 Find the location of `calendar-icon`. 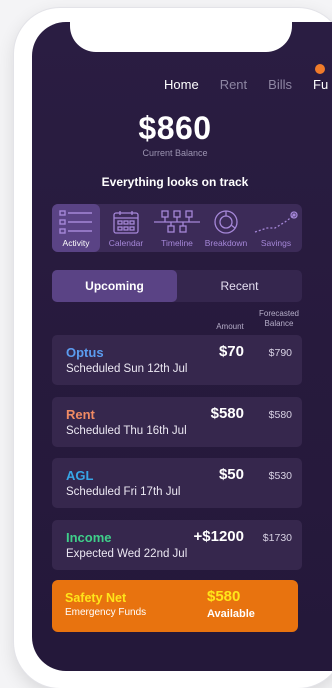

calendar-icon is located at coordinates (126, 222).